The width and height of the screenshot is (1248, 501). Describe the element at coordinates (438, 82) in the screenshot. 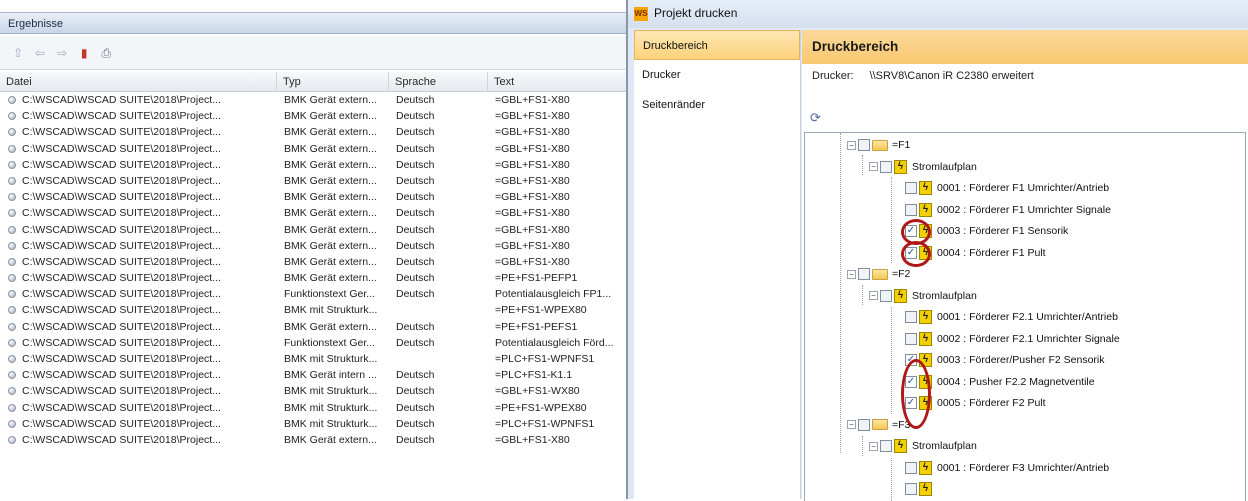

I see `column-header-sprache: Sprache` at that location.